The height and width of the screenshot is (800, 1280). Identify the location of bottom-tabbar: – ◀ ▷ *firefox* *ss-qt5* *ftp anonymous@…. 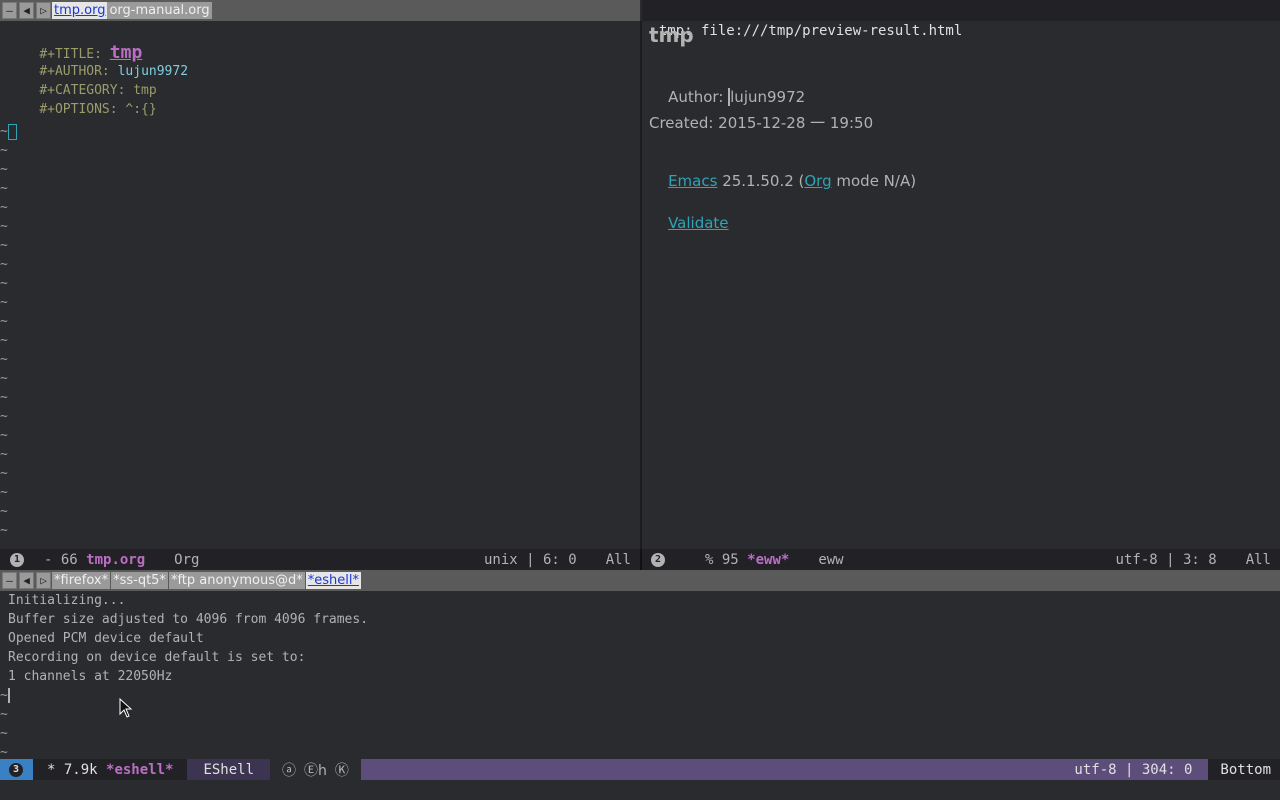
(640, 580).